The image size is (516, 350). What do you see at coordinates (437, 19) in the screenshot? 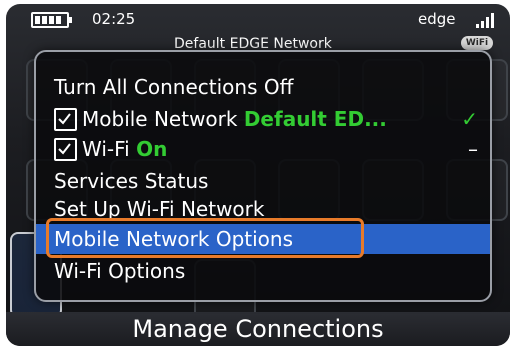
I see `network-type-label: edge` at bounding box center [437, 19].